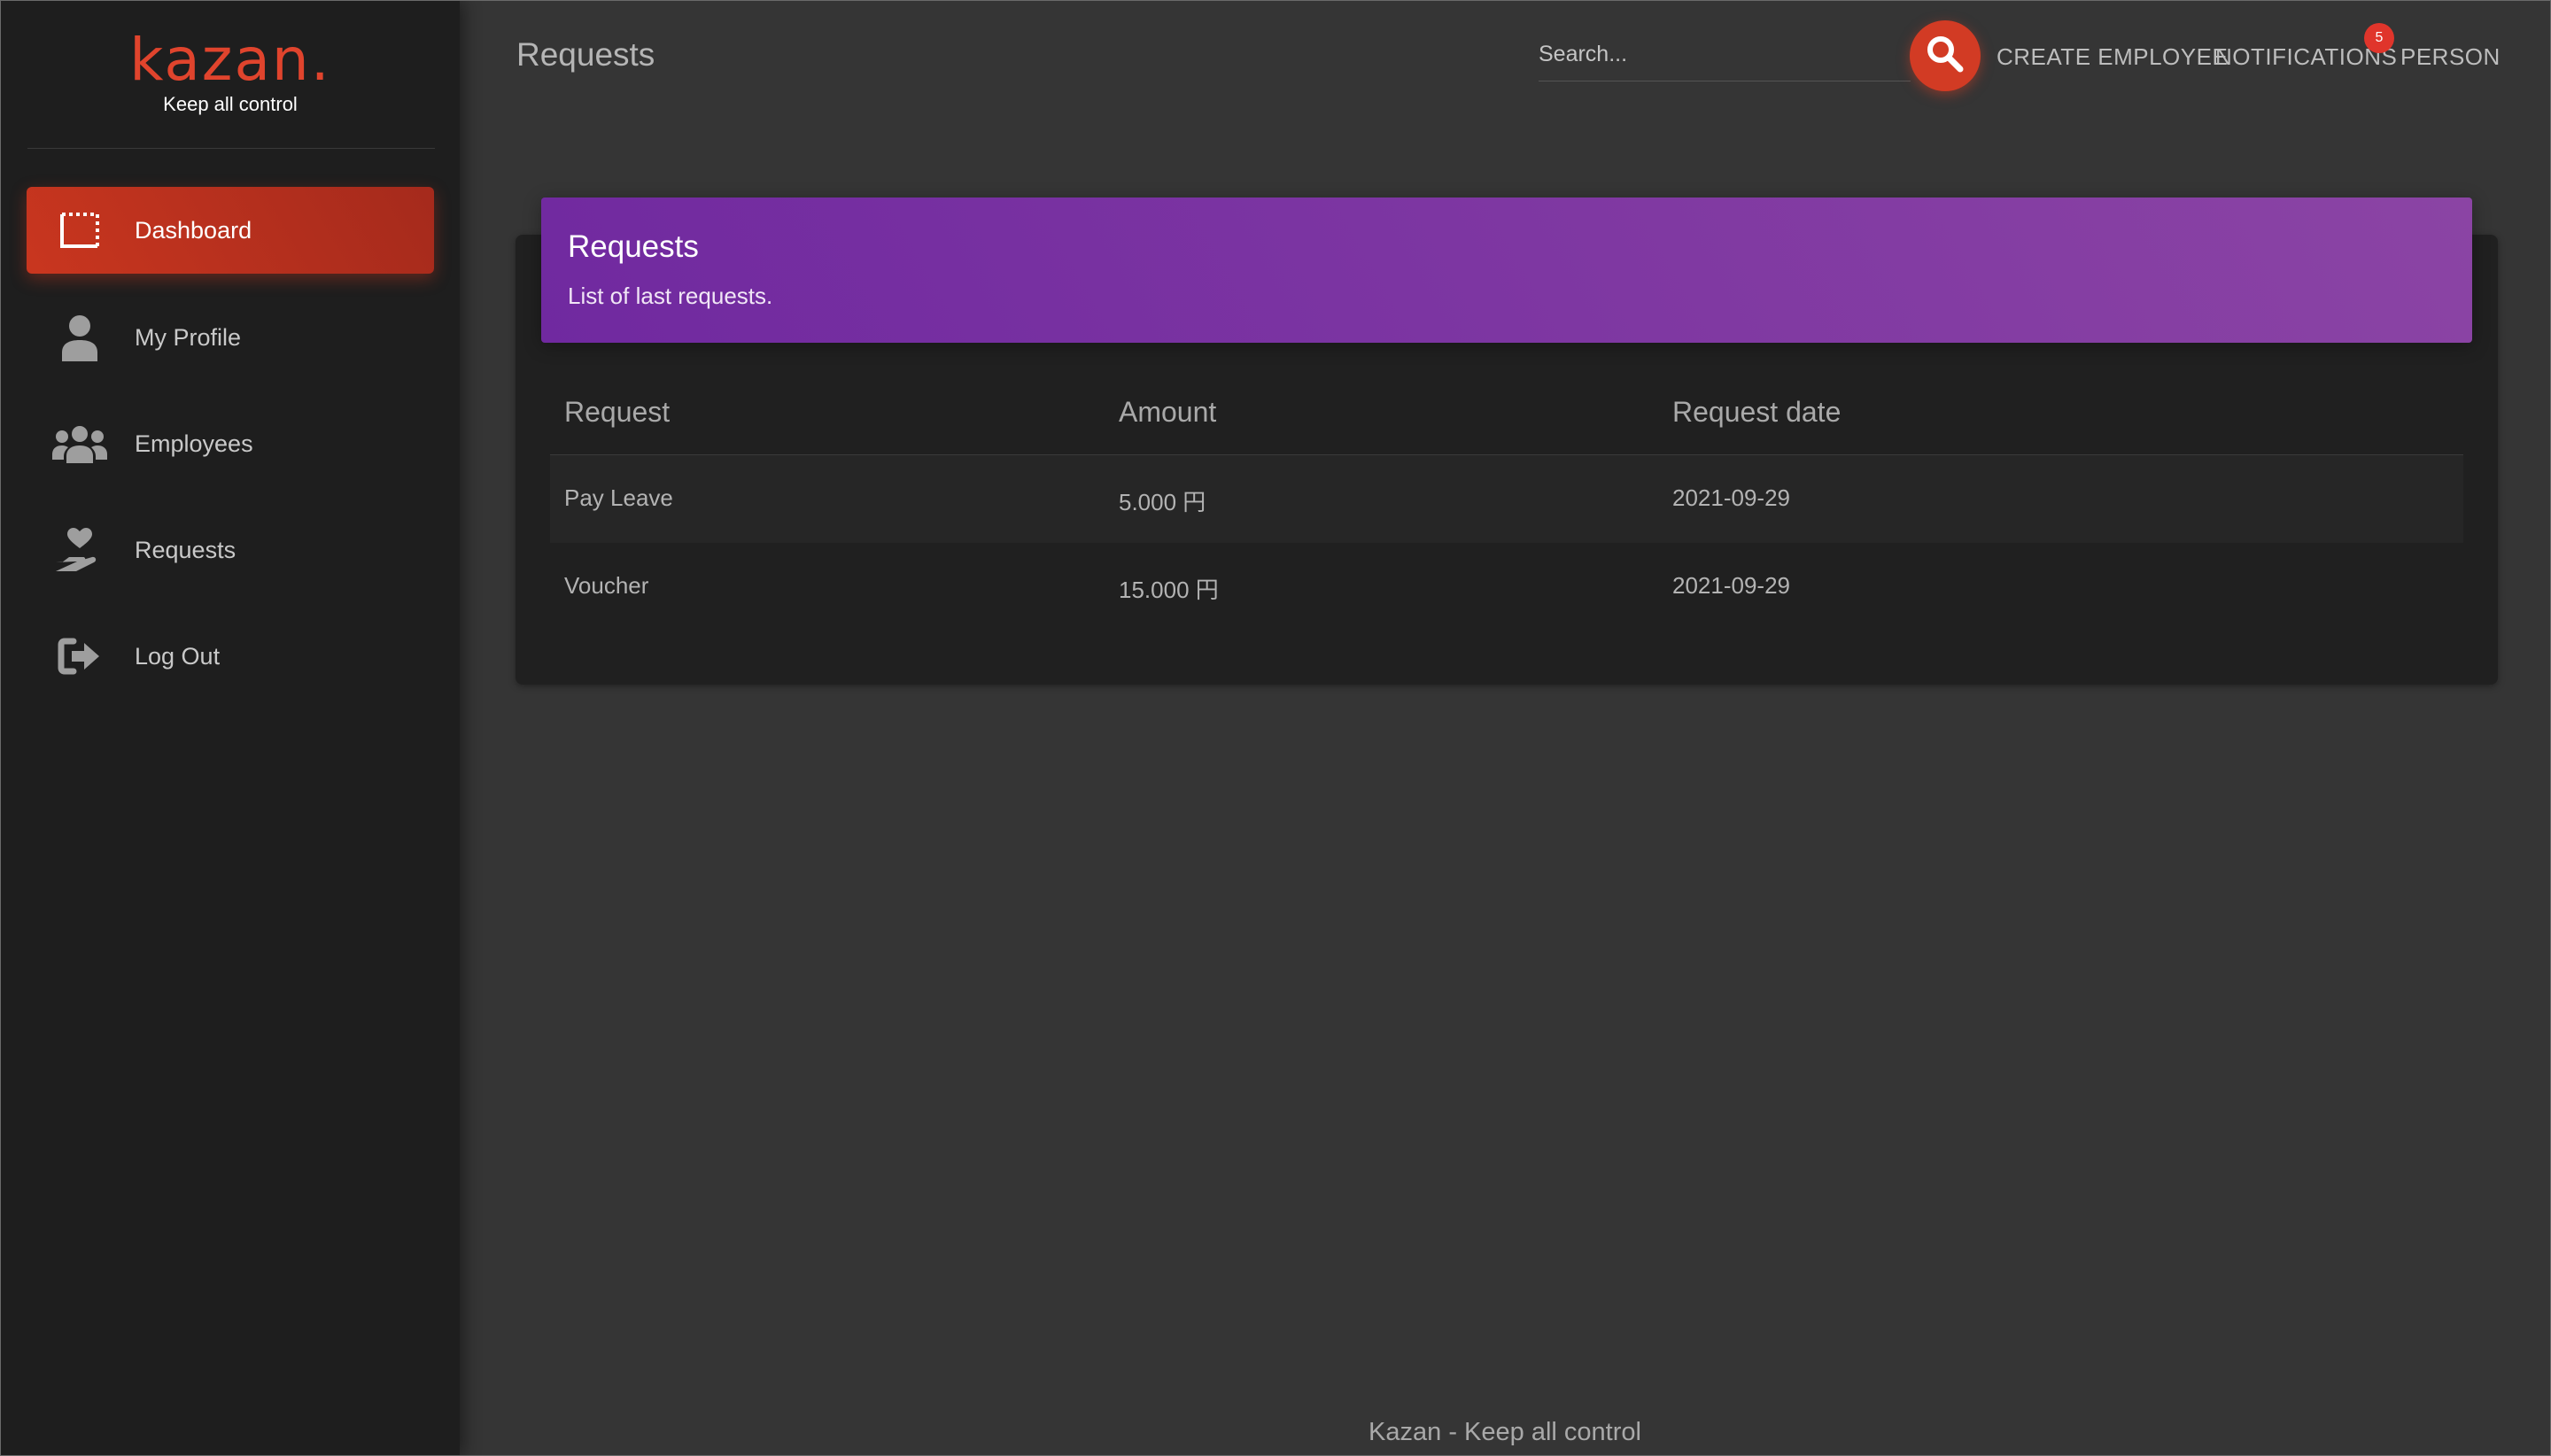 This screenshot has height=1456, width=2551. Describe the element at coordinates (2112, 57) in the screenshot. I see `create-employee-link: CREATE EMPLOYEE` at that location.